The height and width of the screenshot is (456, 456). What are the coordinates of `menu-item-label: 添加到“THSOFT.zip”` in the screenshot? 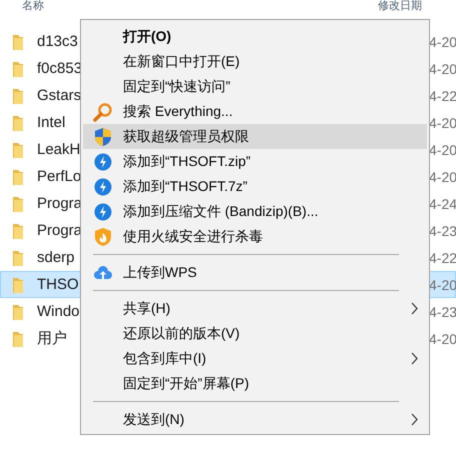 It's located at (187, 161).